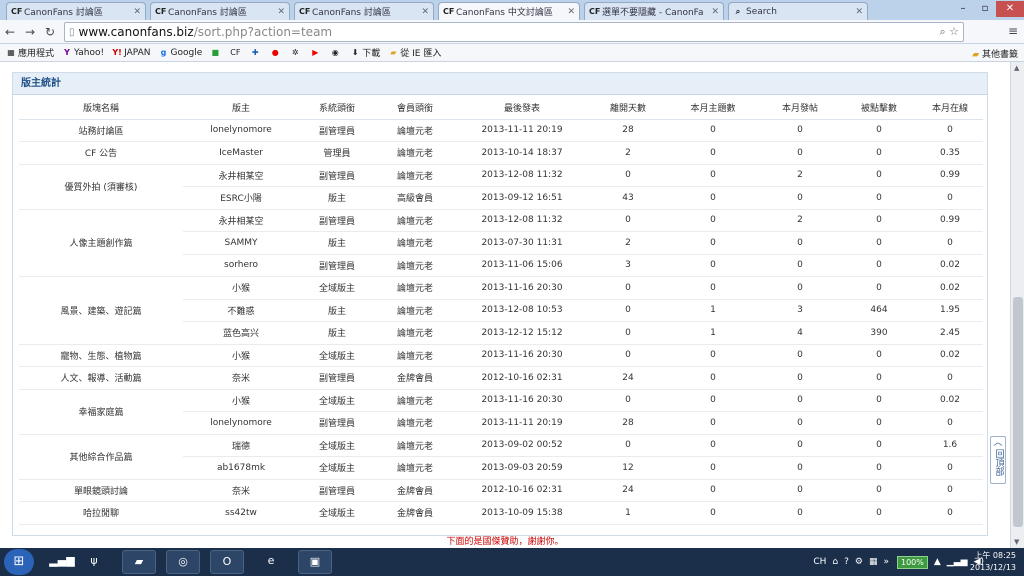 The height and width of the screenshot is (576, 1024). Describe the element at coordinates (241, 310) in the screenshot. I see `cell-mod: 不難惑` at that location.